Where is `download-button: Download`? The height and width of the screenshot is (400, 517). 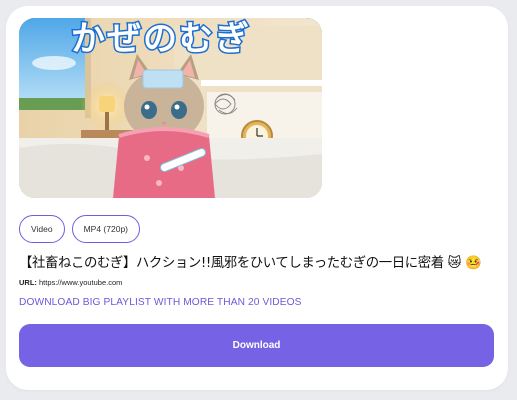 download-button: Download is located at coordinates (256, 345).